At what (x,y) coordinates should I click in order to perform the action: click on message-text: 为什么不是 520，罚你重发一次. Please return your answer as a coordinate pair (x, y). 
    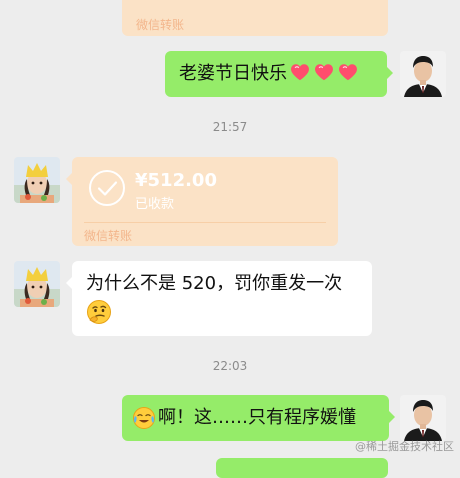
    Looking at the image, I should click on (214, 283).